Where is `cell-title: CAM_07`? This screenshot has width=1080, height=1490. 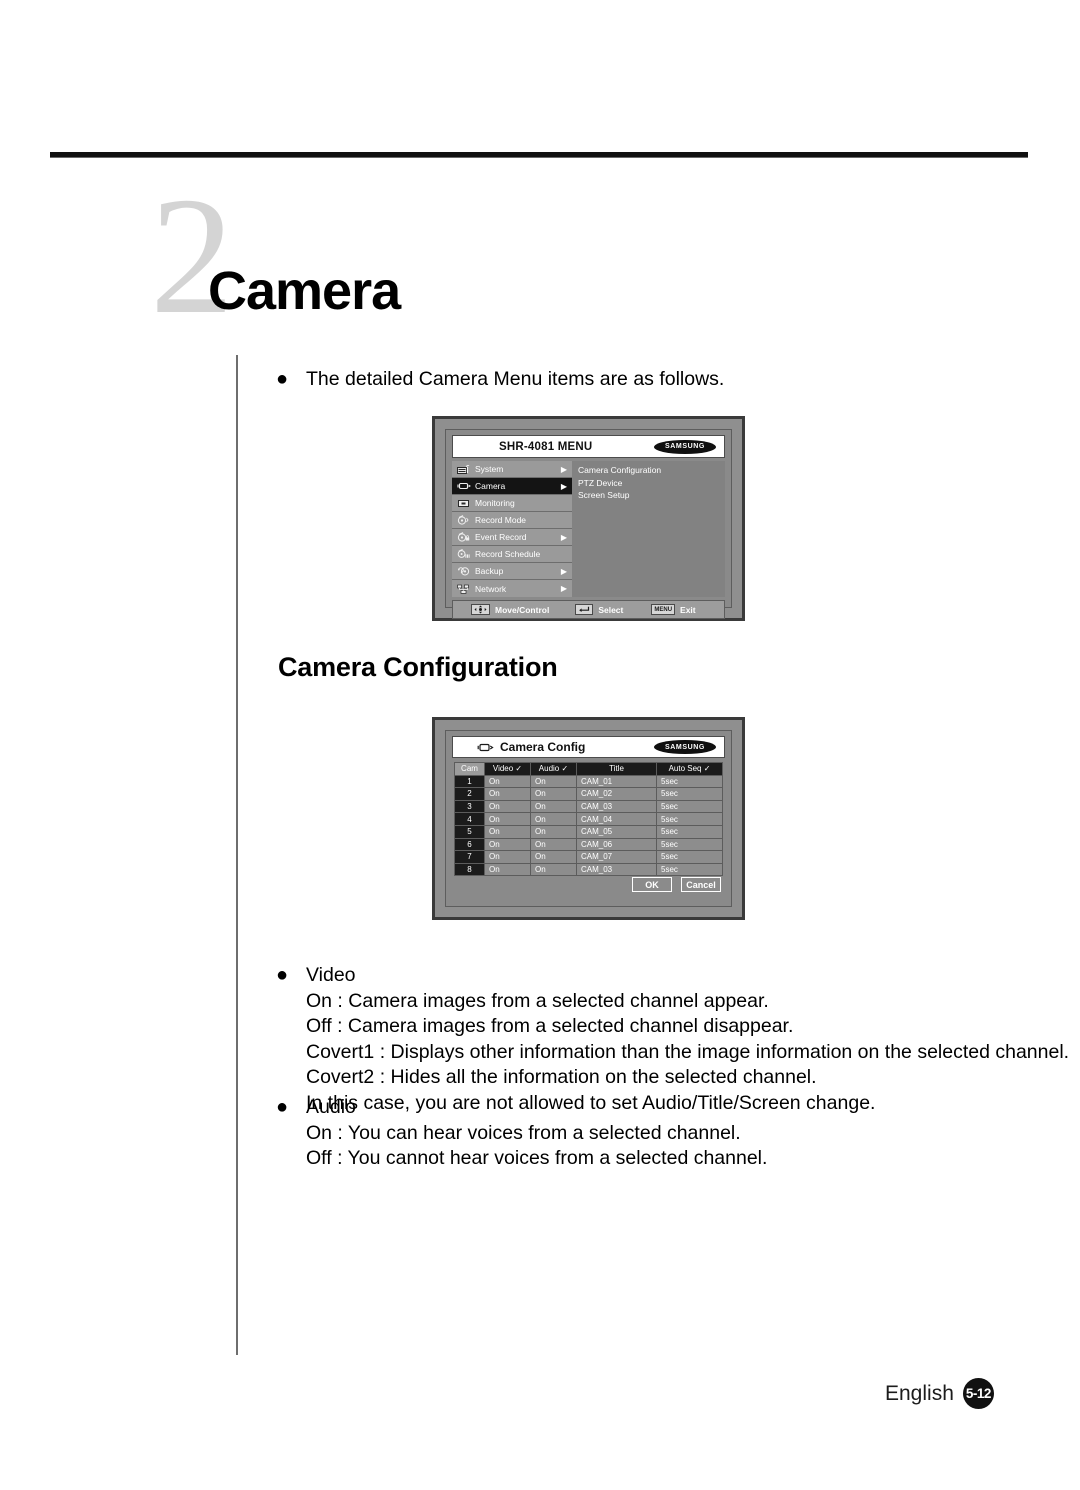
cell-title: CAM_07 is located at coordinates (616, 857).